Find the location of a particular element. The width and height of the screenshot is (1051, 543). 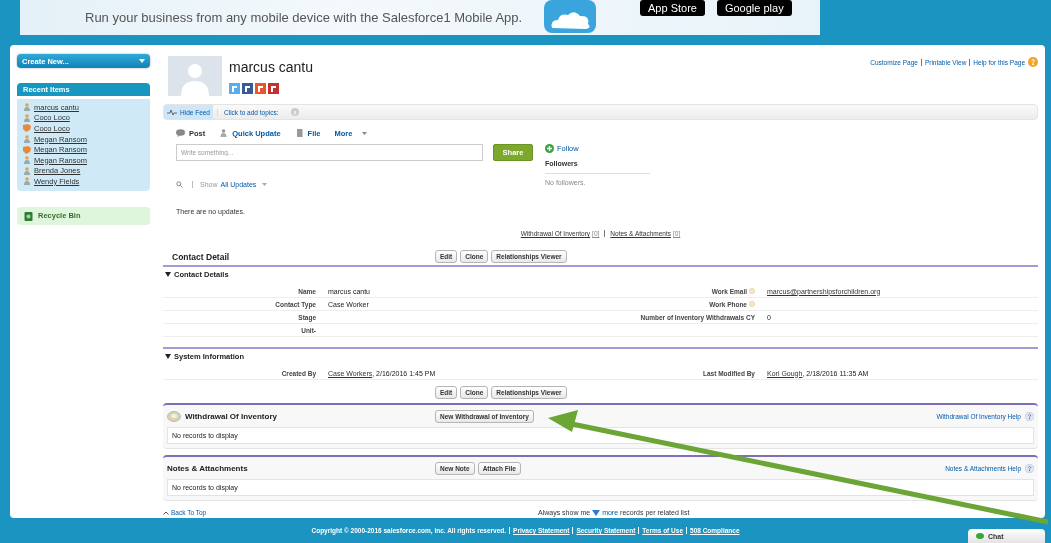

pulse-icon is located at coordinates (172, 112).